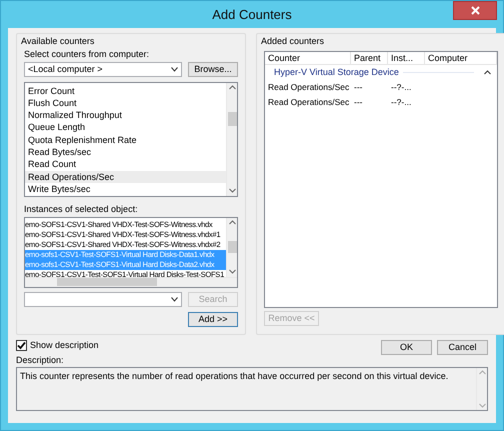 The width and height of the screenshot is (504, 431). What do you see at coordinates (87, 54) in the screenshot?
I see `field-label: Select counters from computer:` at bounding box center [87, 54].